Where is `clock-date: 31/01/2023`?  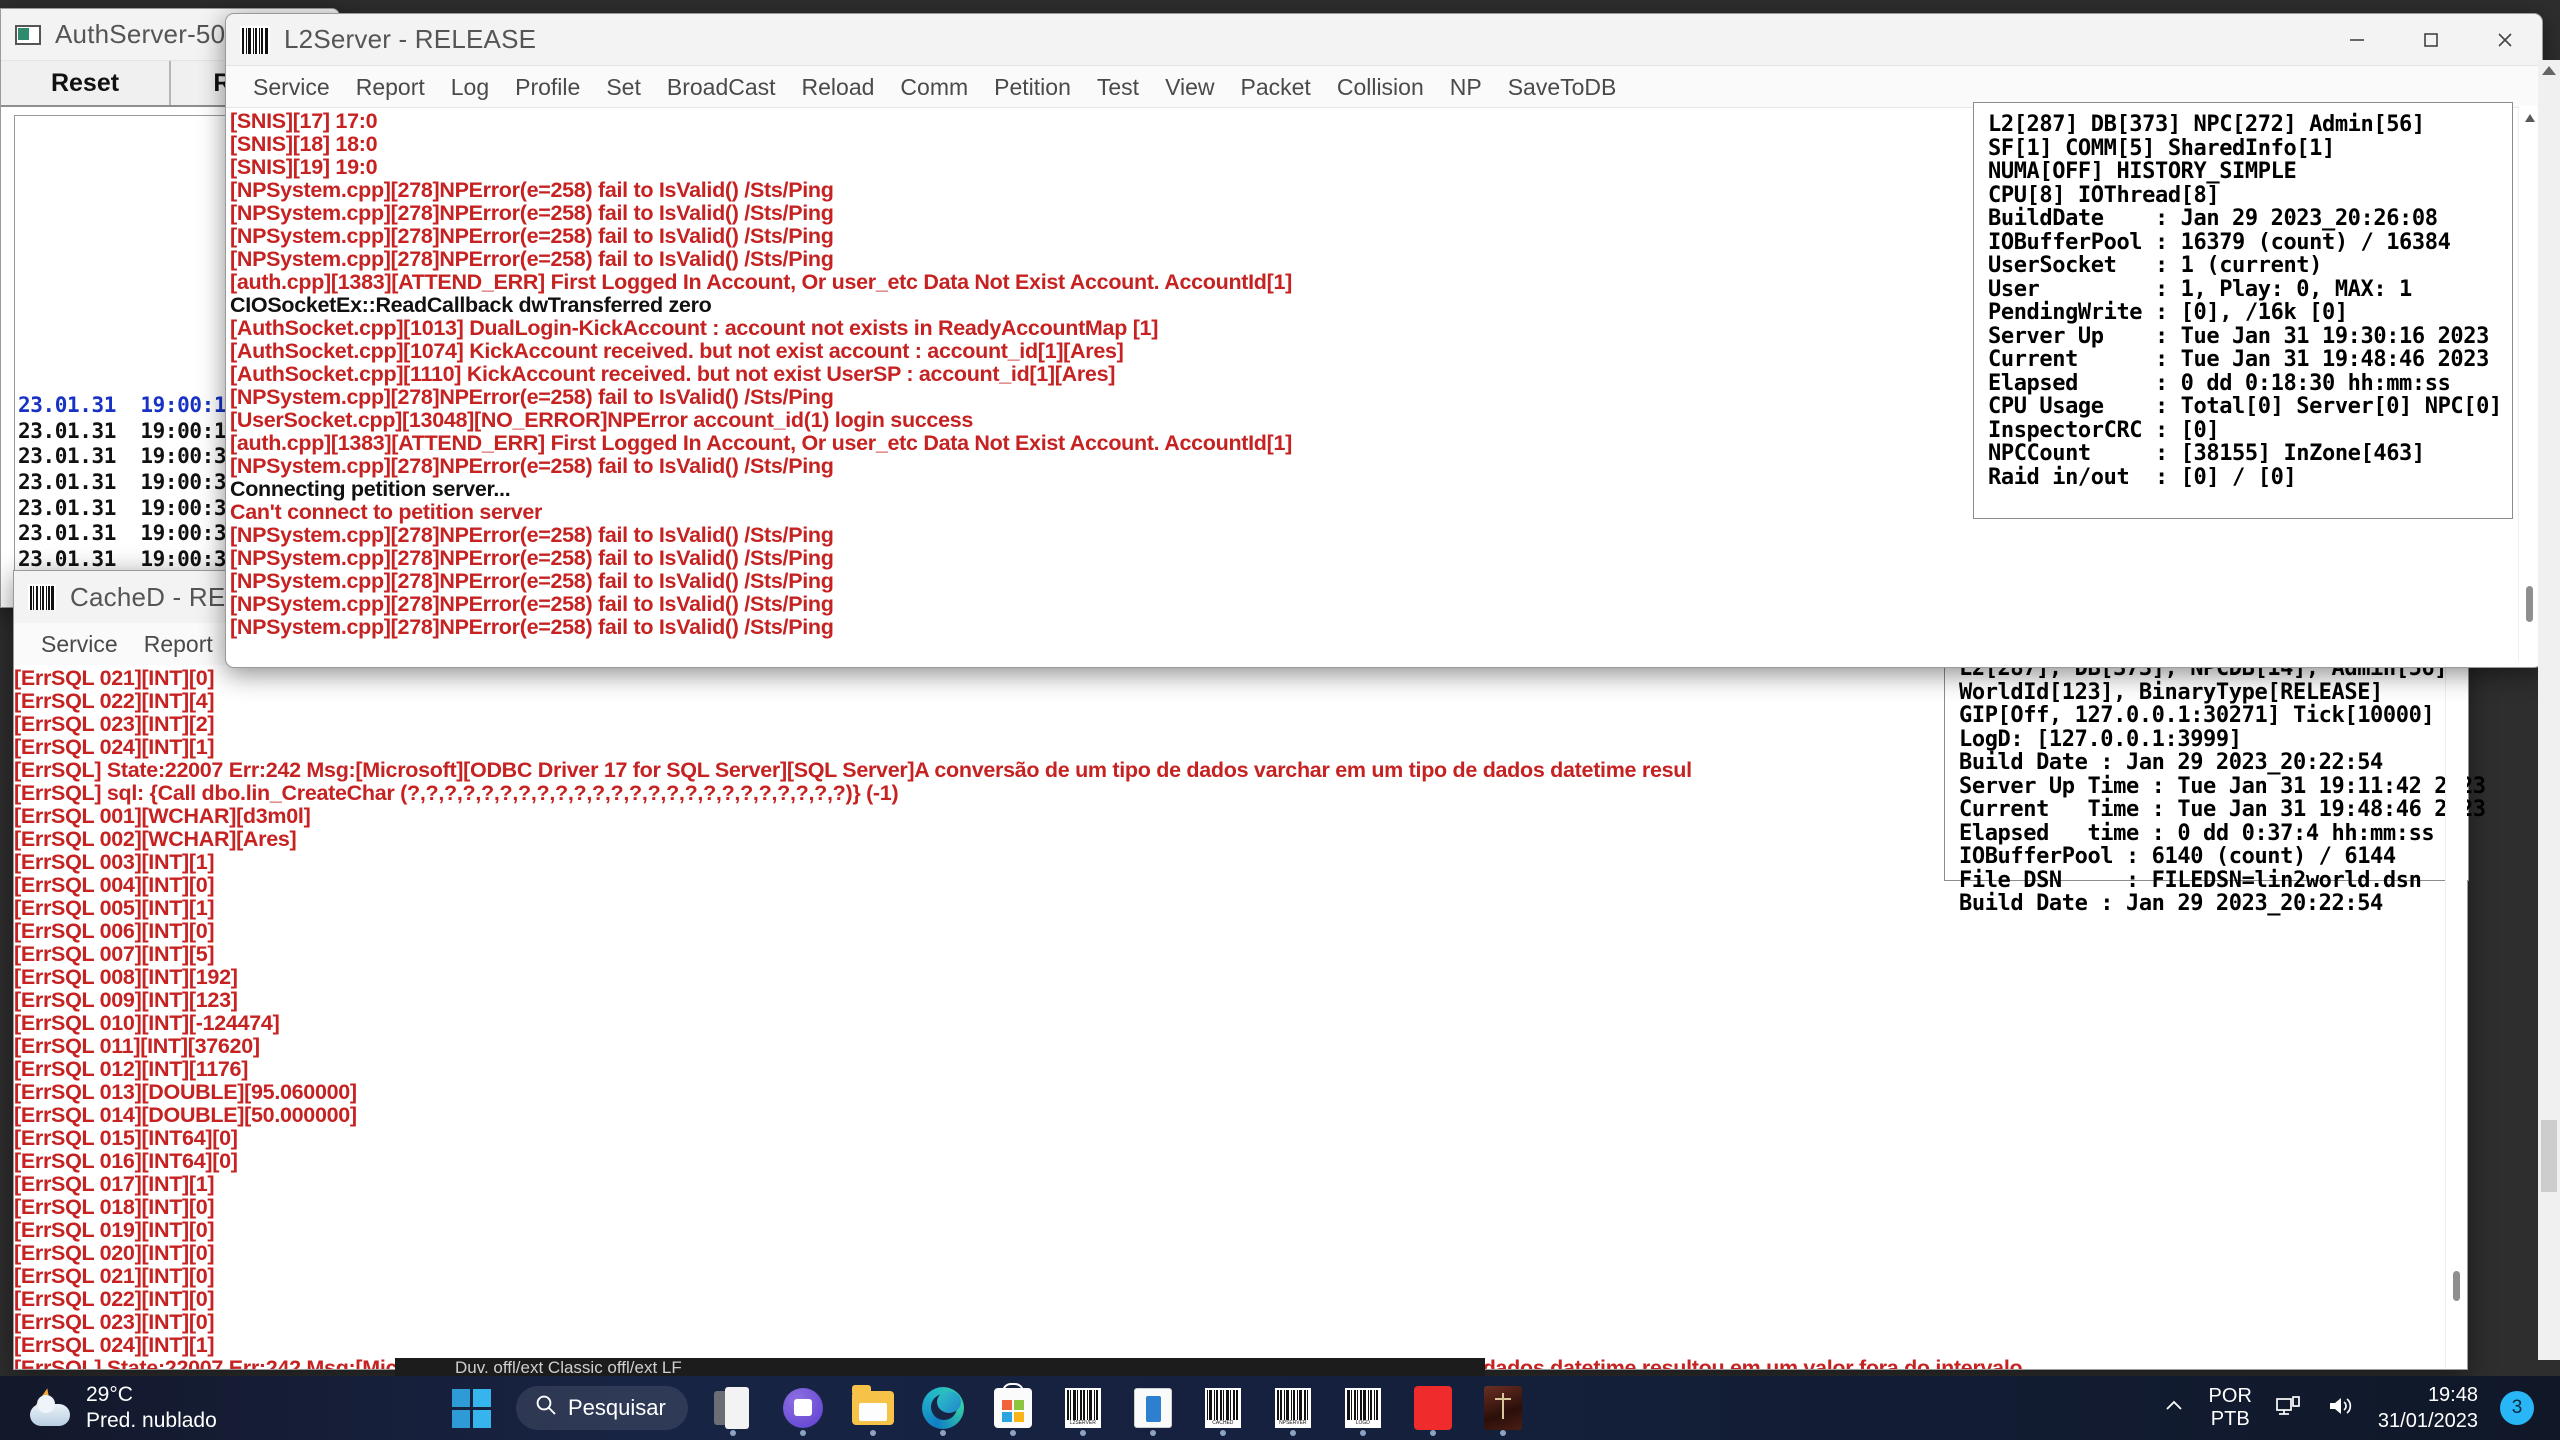 clock-date: 31/01/2023 is located at coordinates (2427, 1421).